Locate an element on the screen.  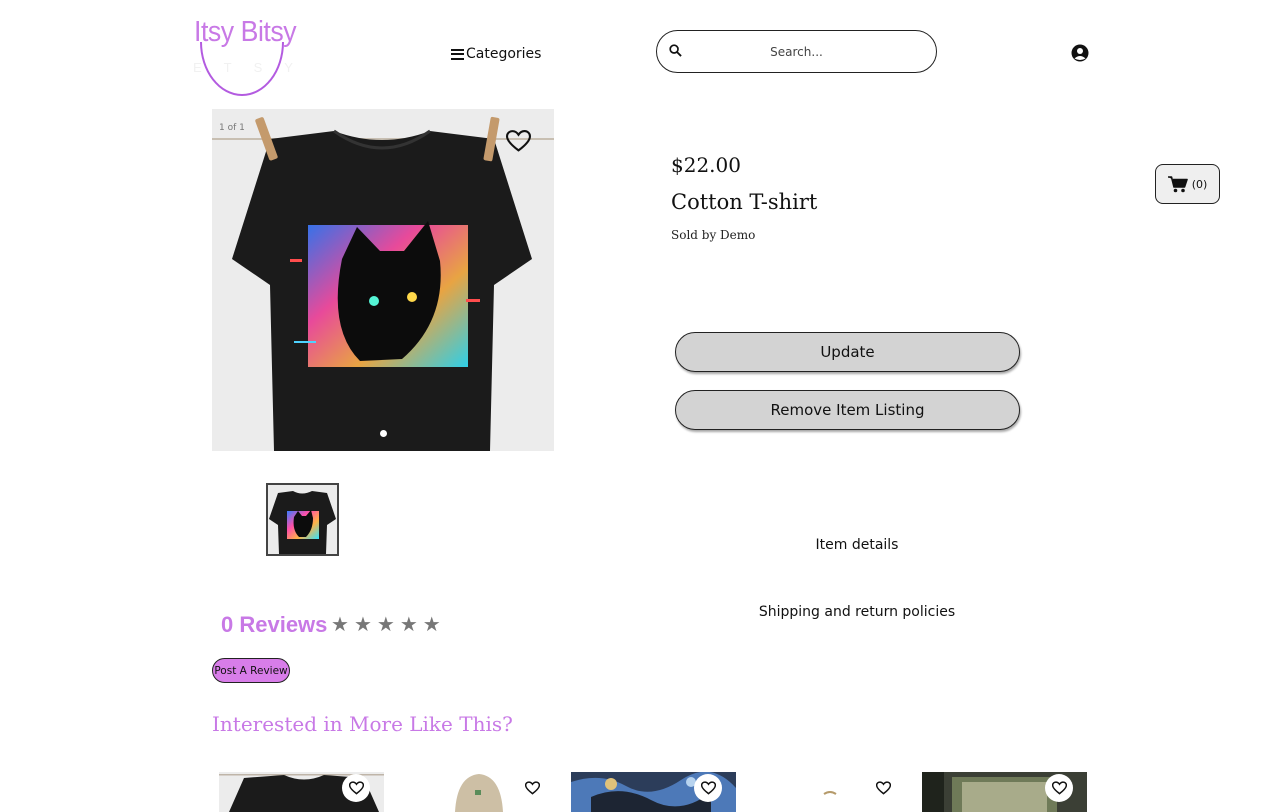
search-bar is located at coordinates (796, 51).